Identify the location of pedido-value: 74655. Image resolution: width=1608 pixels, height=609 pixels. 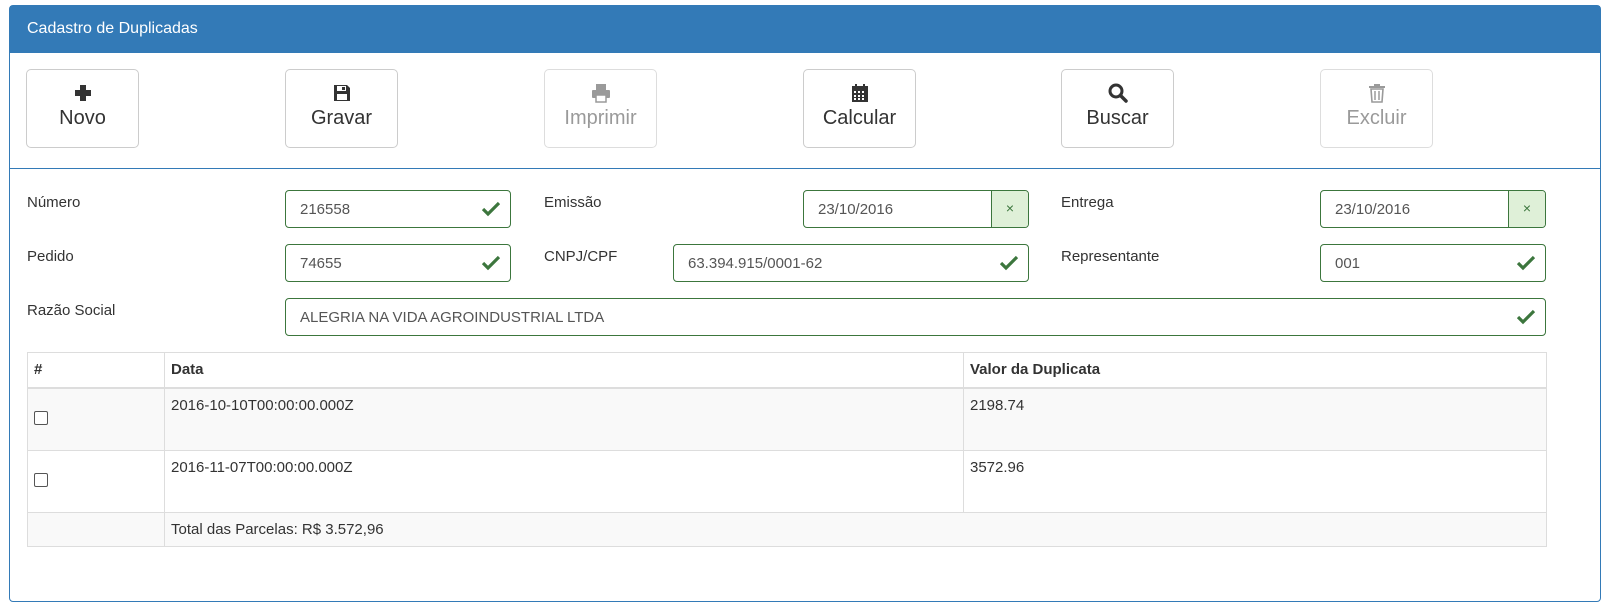
(321, 263).